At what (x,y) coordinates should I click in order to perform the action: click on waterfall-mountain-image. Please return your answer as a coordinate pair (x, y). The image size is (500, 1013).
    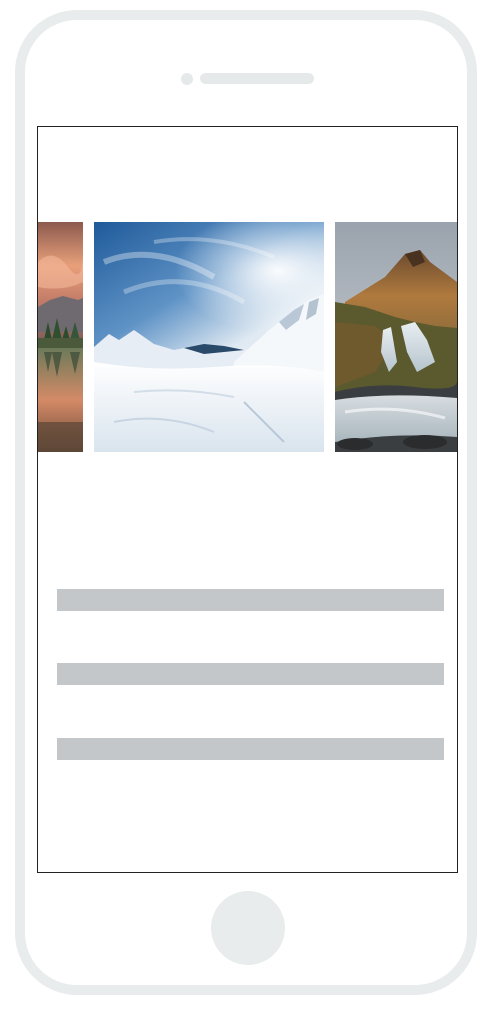
    Looking at the image, I should click on (396, 337).